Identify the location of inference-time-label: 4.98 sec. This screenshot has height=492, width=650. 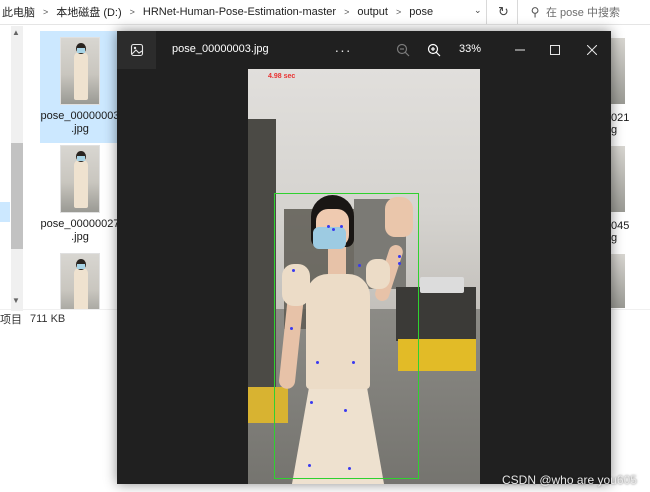
(282, 76).